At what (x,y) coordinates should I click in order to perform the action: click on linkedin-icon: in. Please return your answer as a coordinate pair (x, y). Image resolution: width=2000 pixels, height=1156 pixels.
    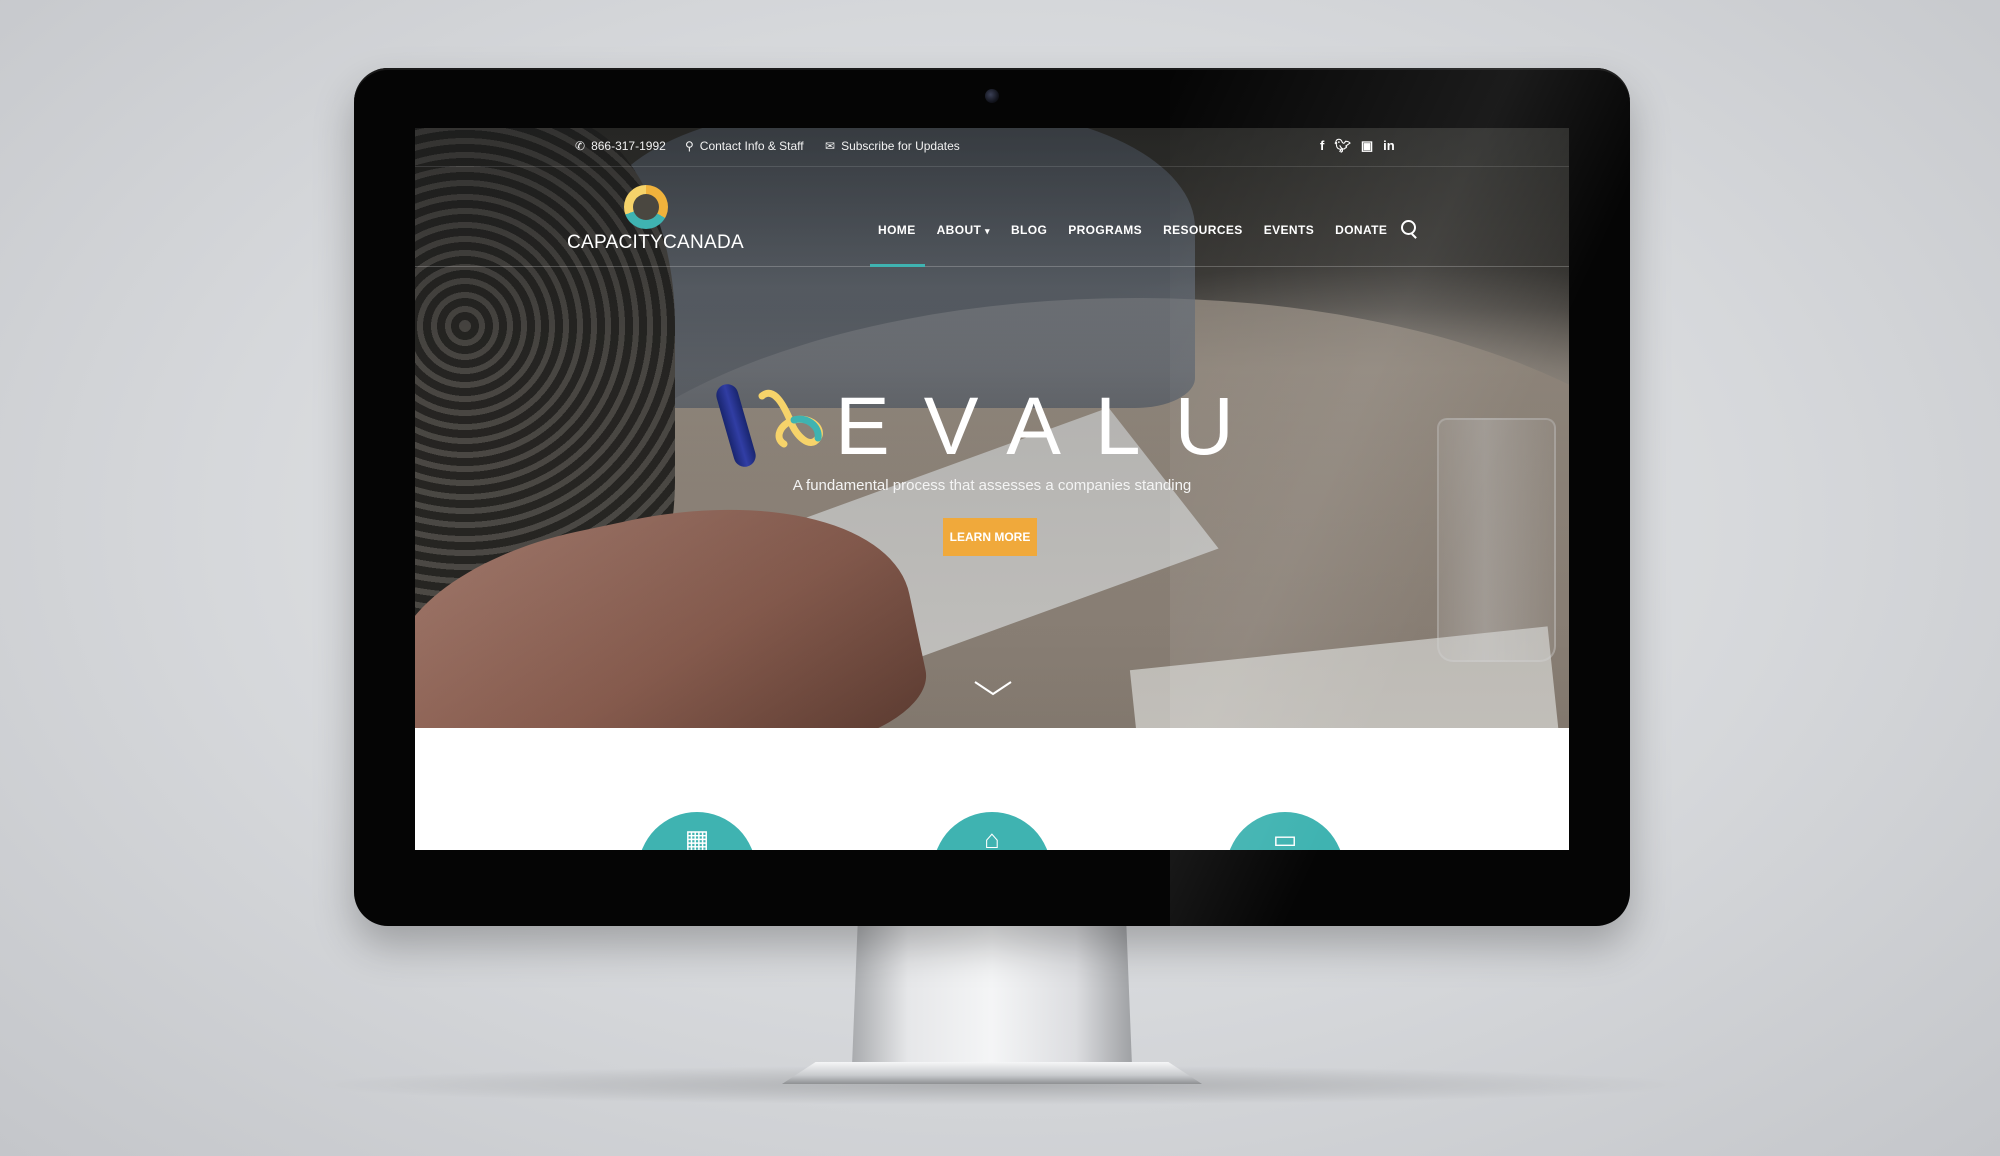
    Looking at the image, I should click on (1389, 146).